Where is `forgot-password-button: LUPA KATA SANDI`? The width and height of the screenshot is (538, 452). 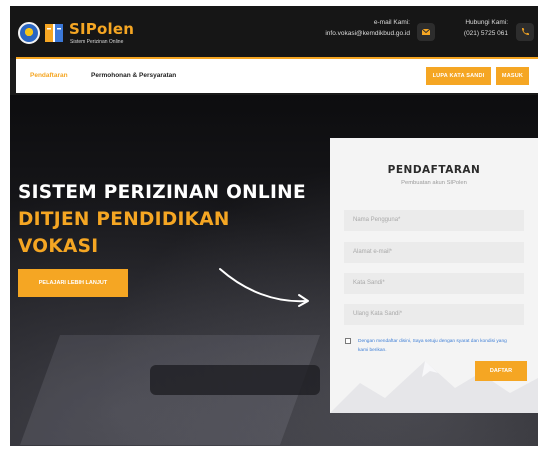 forgot-password-button: LUPA KATA SANDI is located at coordinates (458, 76).